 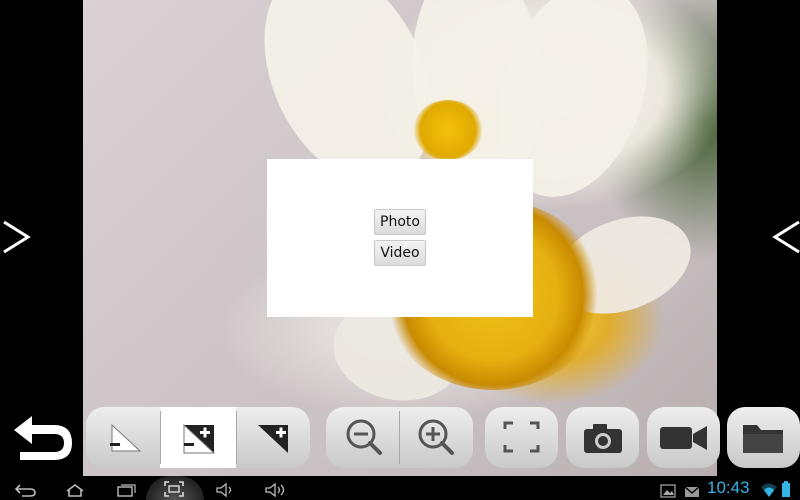 What do you see at coordinates (225, 490) in the screenshot?
I see `volume-down-icon` at bounding box center [225, 490].